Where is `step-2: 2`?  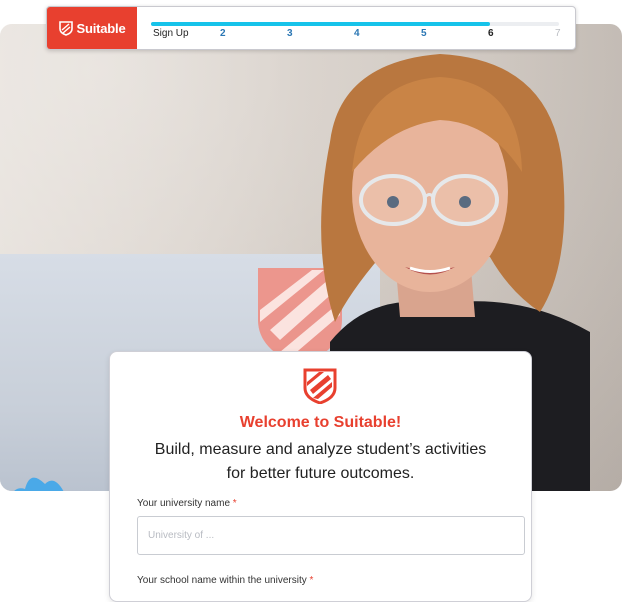
step-2: 2 is located at coordinates (223, 33).